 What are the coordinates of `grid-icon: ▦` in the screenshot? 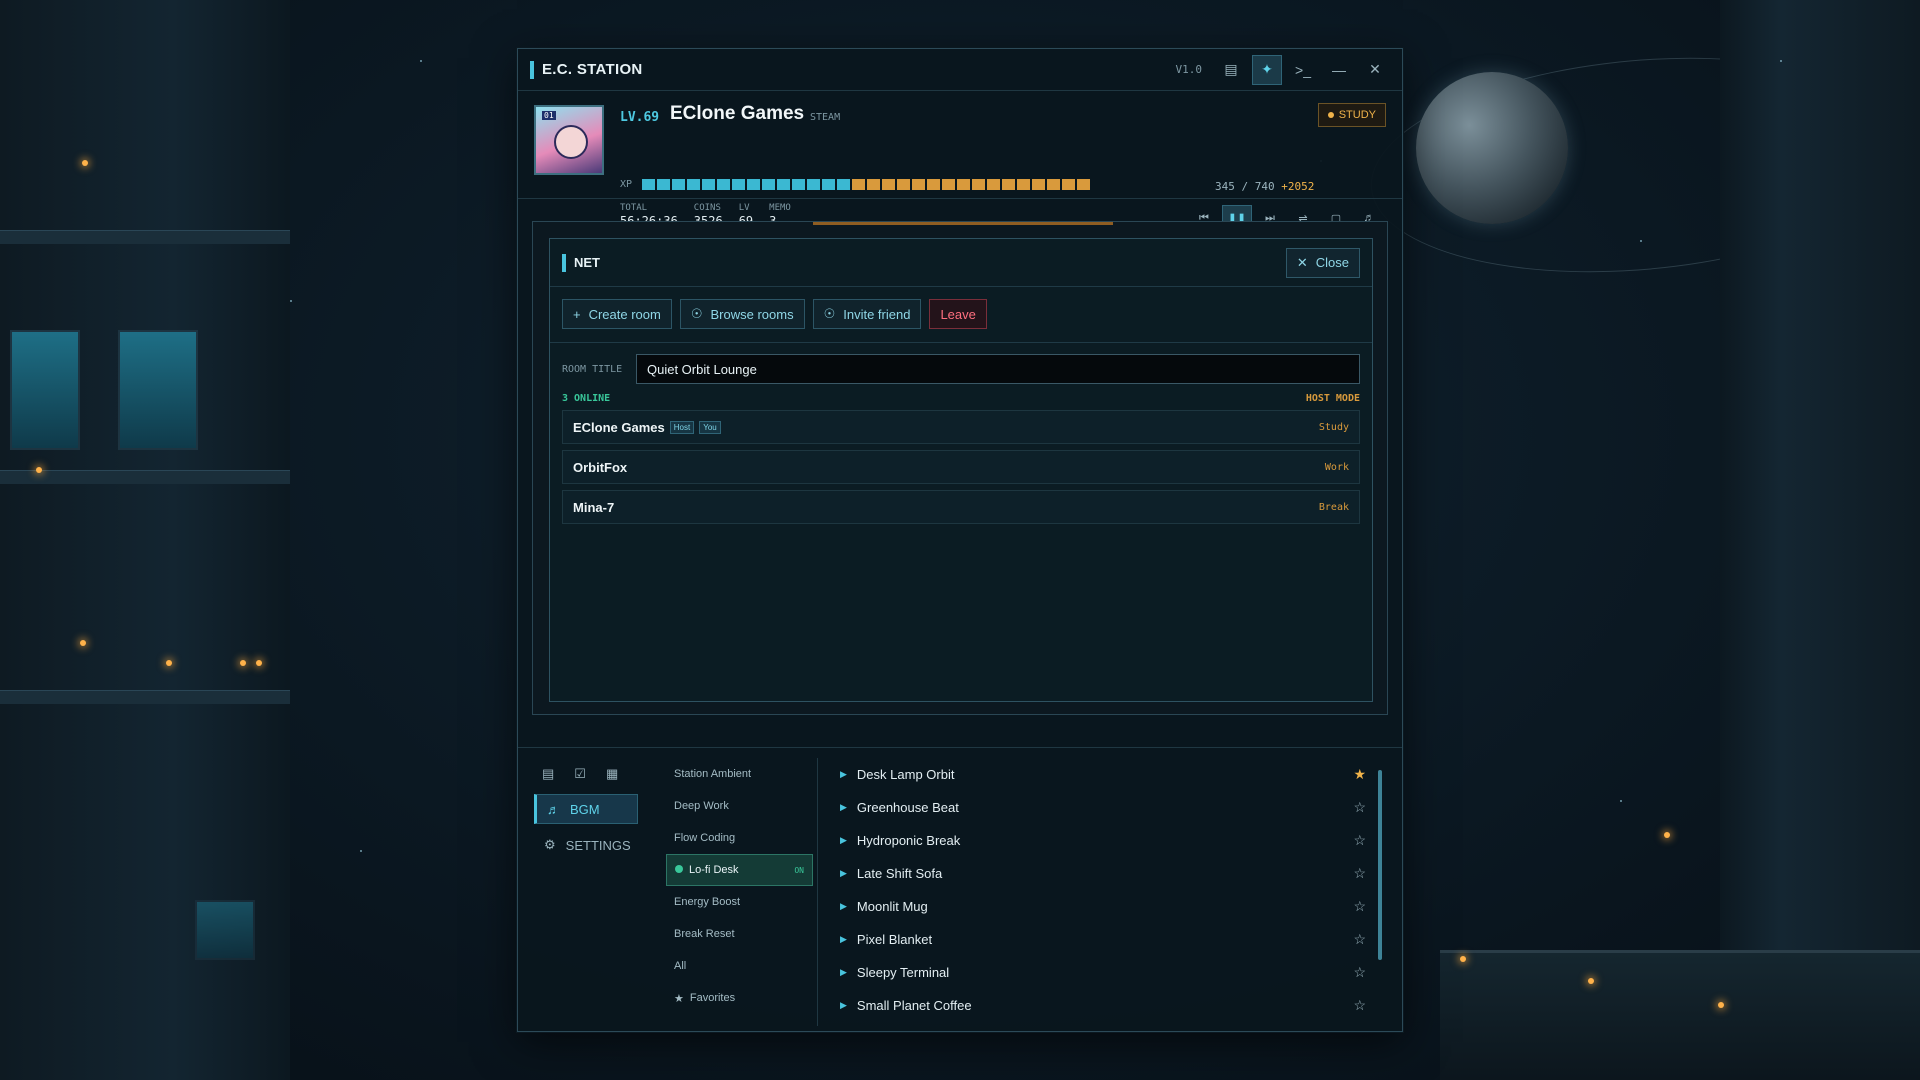 It's located at (612, 774).